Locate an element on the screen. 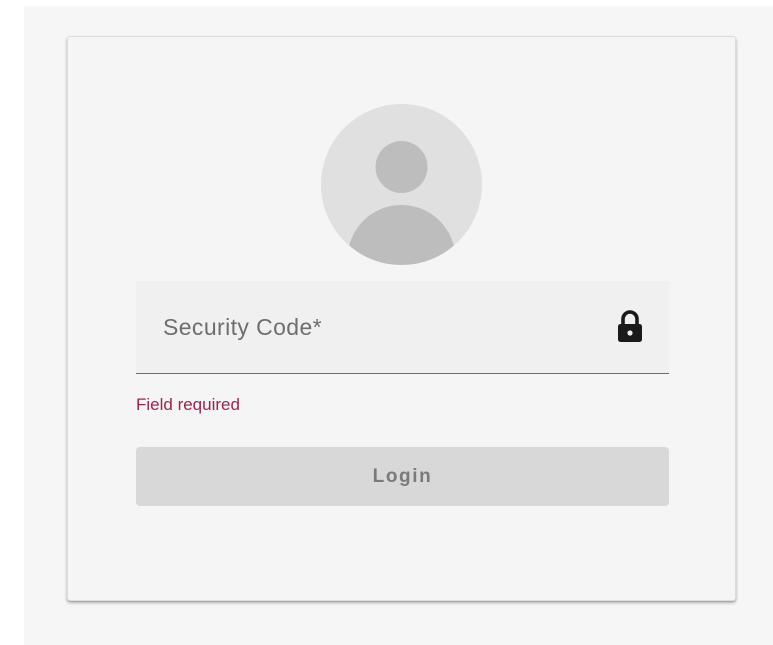  account-circle-icon is located at coordinates (401, 184).